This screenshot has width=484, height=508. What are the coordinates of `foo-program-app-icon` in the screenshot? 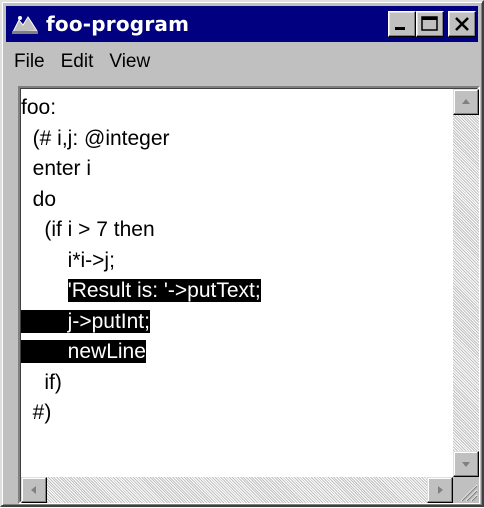 It's located at (25, 25).